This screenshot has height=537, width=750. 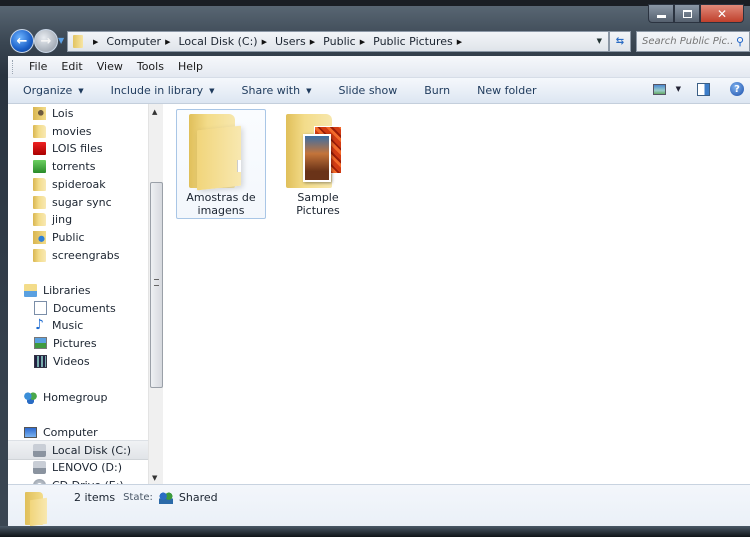 I want to click on folder-item-amostras-de-imagens: Amostras de imagens, so click(x=221, y=164).